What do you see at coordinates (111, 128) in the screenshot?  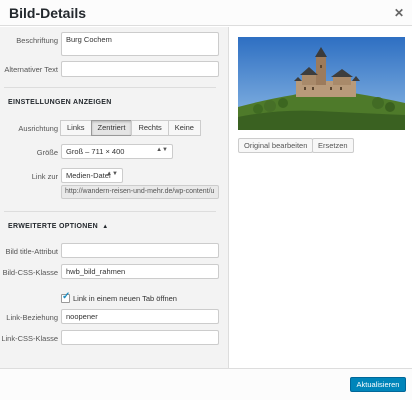 I see `align-center-button: Zentriert` at bounding box center [111, 128].